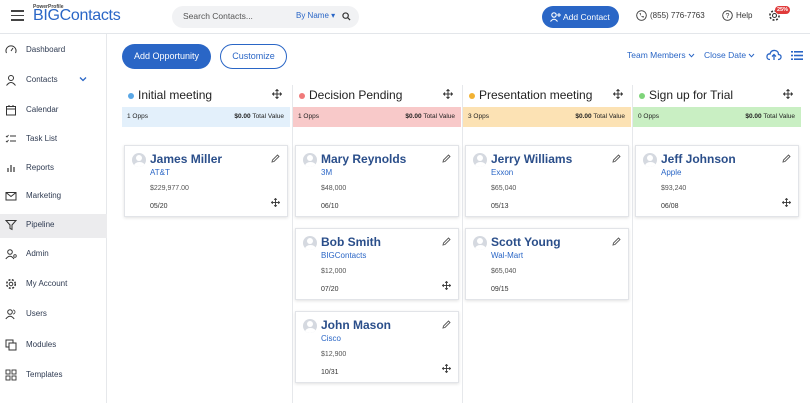 The width and height of the screenshot is (810, 403). I want to click on opportunity-card: Scott Young Wal-Mart $65,040 09/15, so click(547, 264).